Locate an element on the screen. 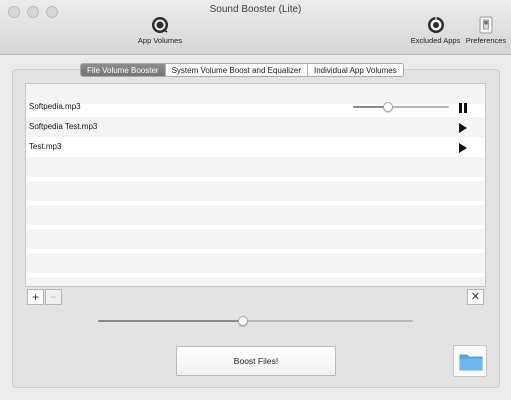 The image size is (511, 400). excluded-apps-label: Excluded Apps is located at coordinates (435, 40).